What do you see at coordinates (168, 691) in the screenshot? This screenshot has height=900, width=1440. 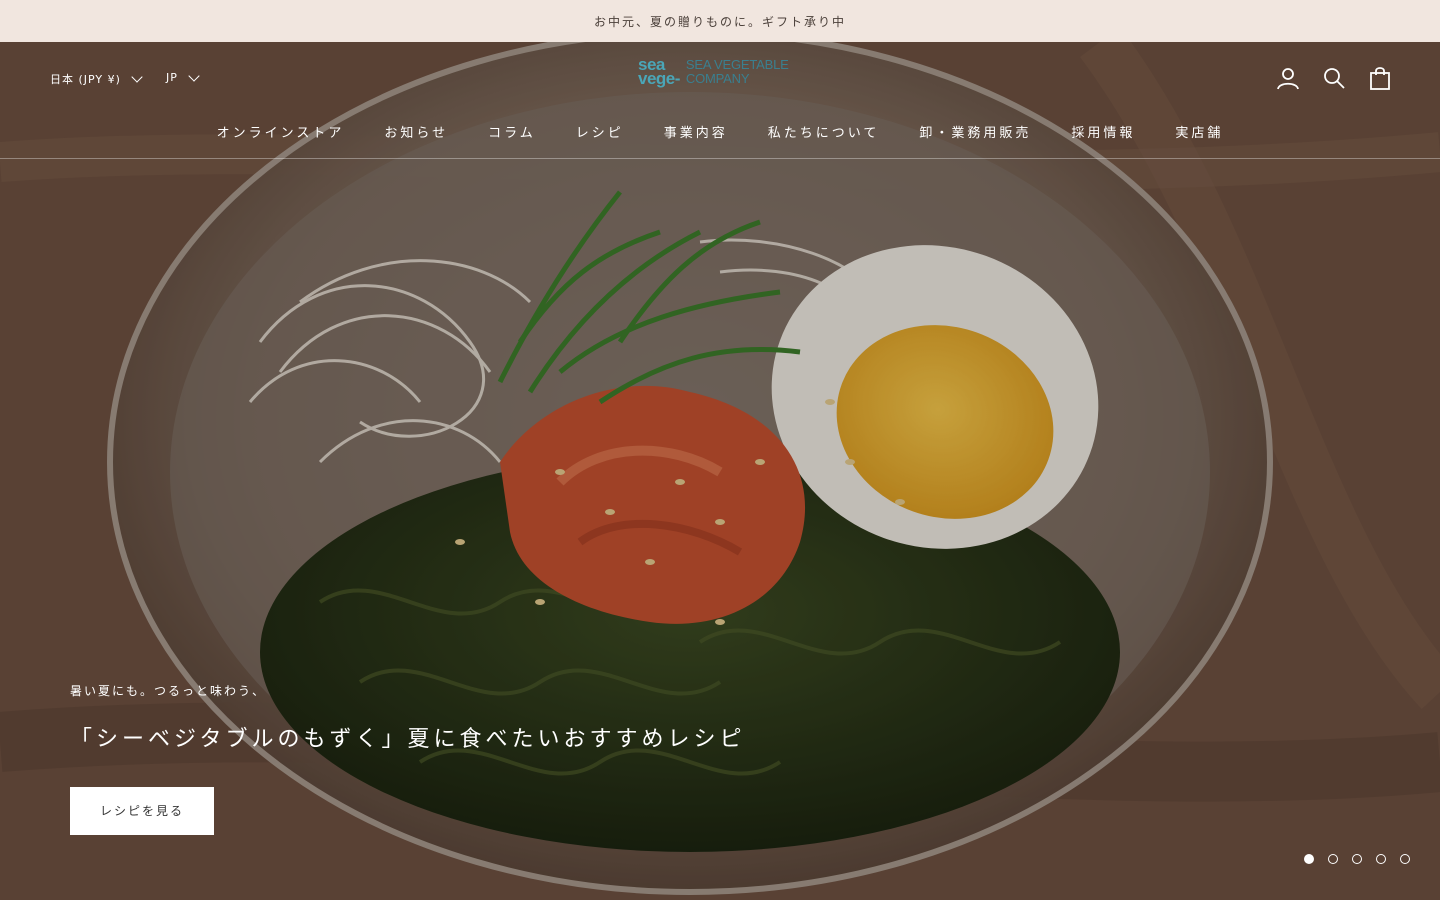 I see `hero-subtitle: 暑い夏にも。つるっと味わう、` at bounding box center [168, 691].